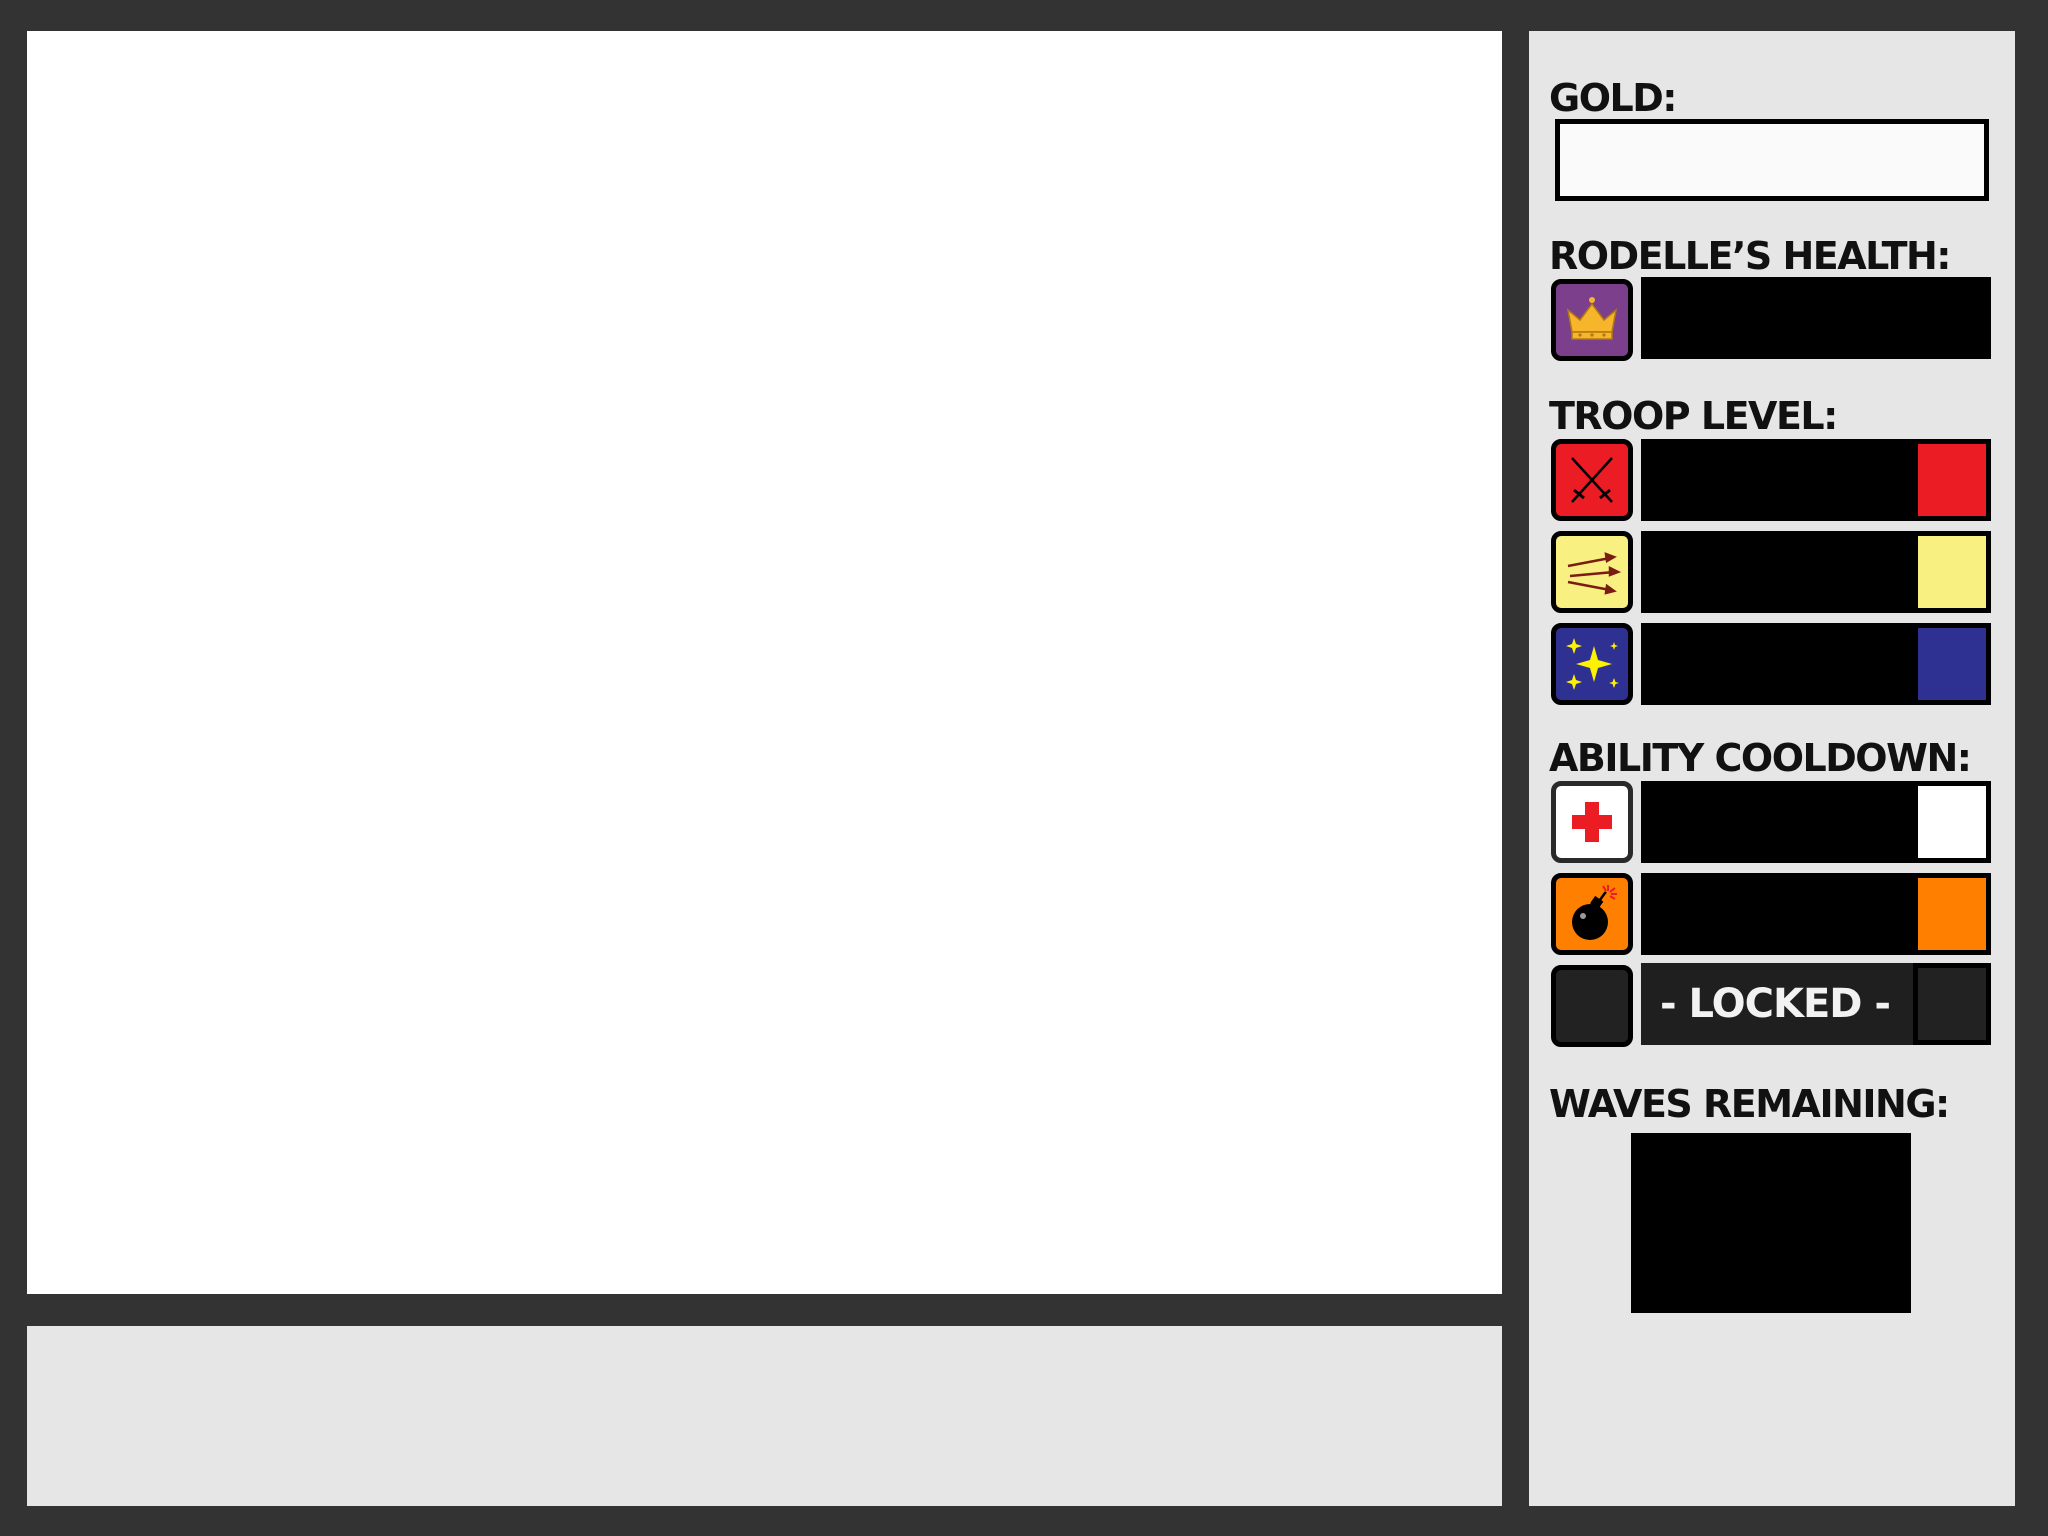 Image resolution: width=2048 pixels, height=1536 pixels. I want to click on troop-level-bar-magic, so click(1816, 664).